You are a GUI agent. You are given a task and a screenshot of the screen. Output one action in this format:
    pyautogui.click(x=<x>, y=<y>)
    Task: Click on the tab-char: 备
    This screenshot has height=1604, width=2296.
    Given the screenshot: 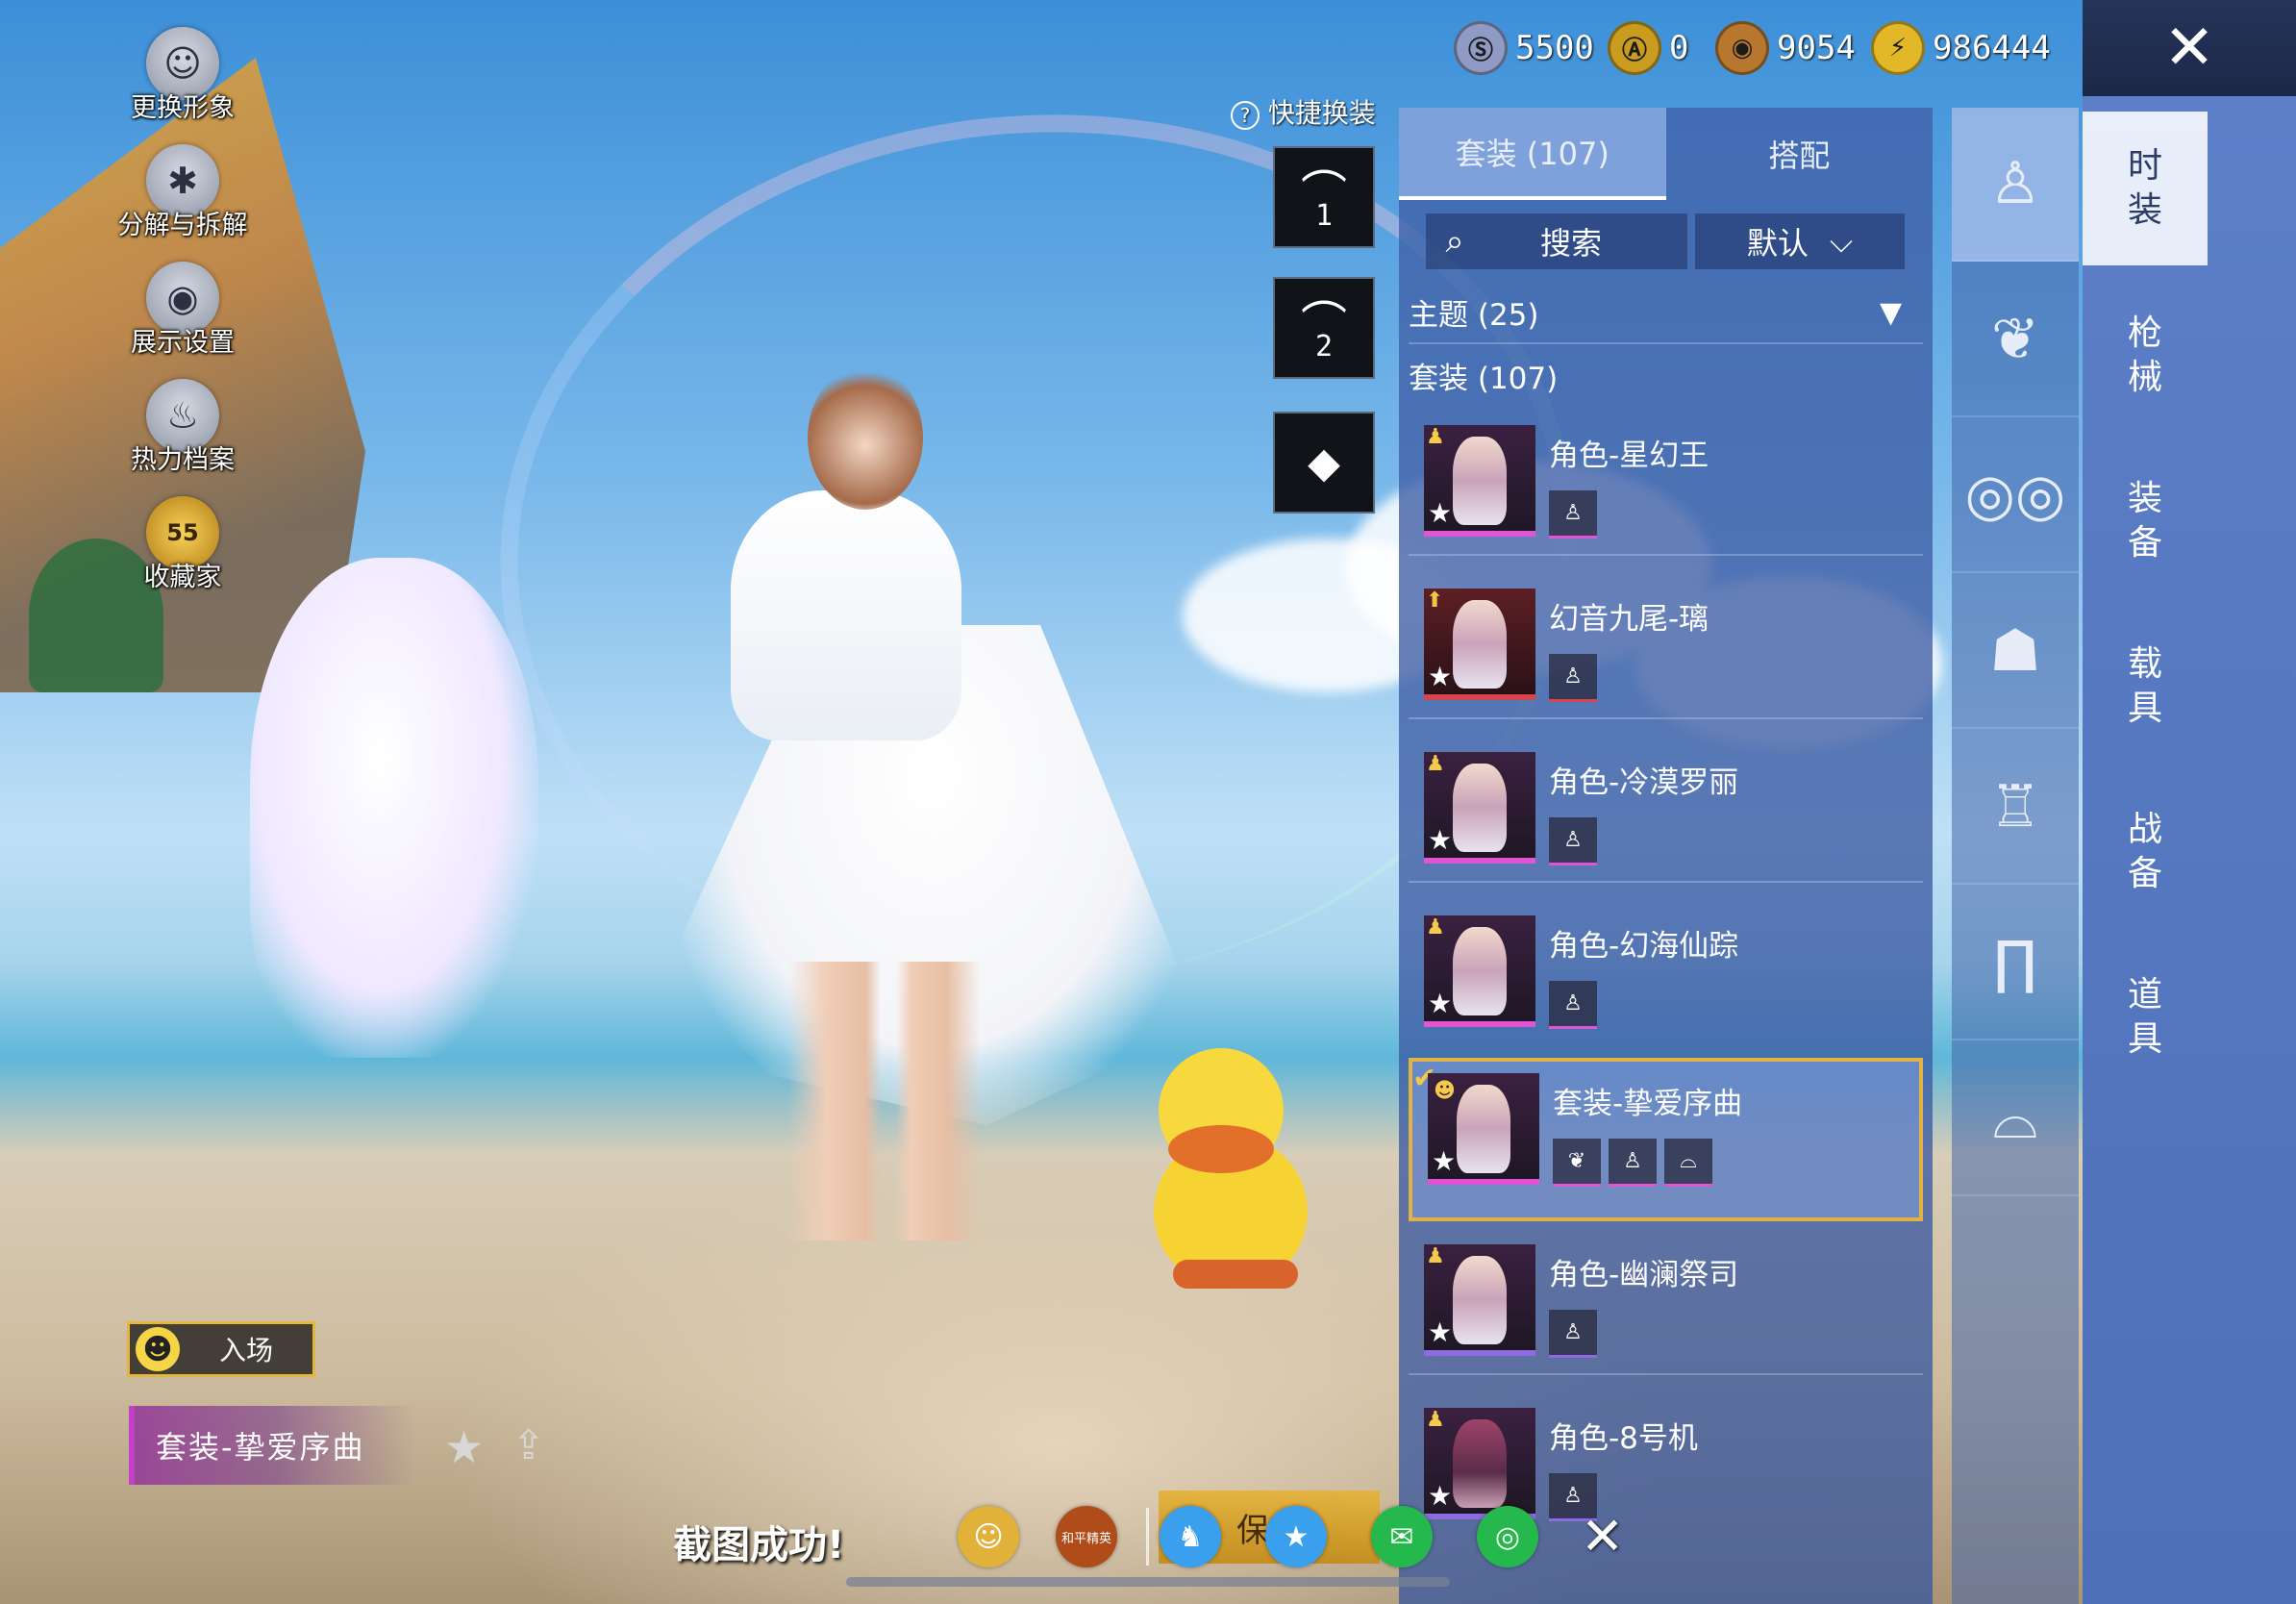 What is the action you would take?
    pyautogui.click(x=2144, y=543)
    